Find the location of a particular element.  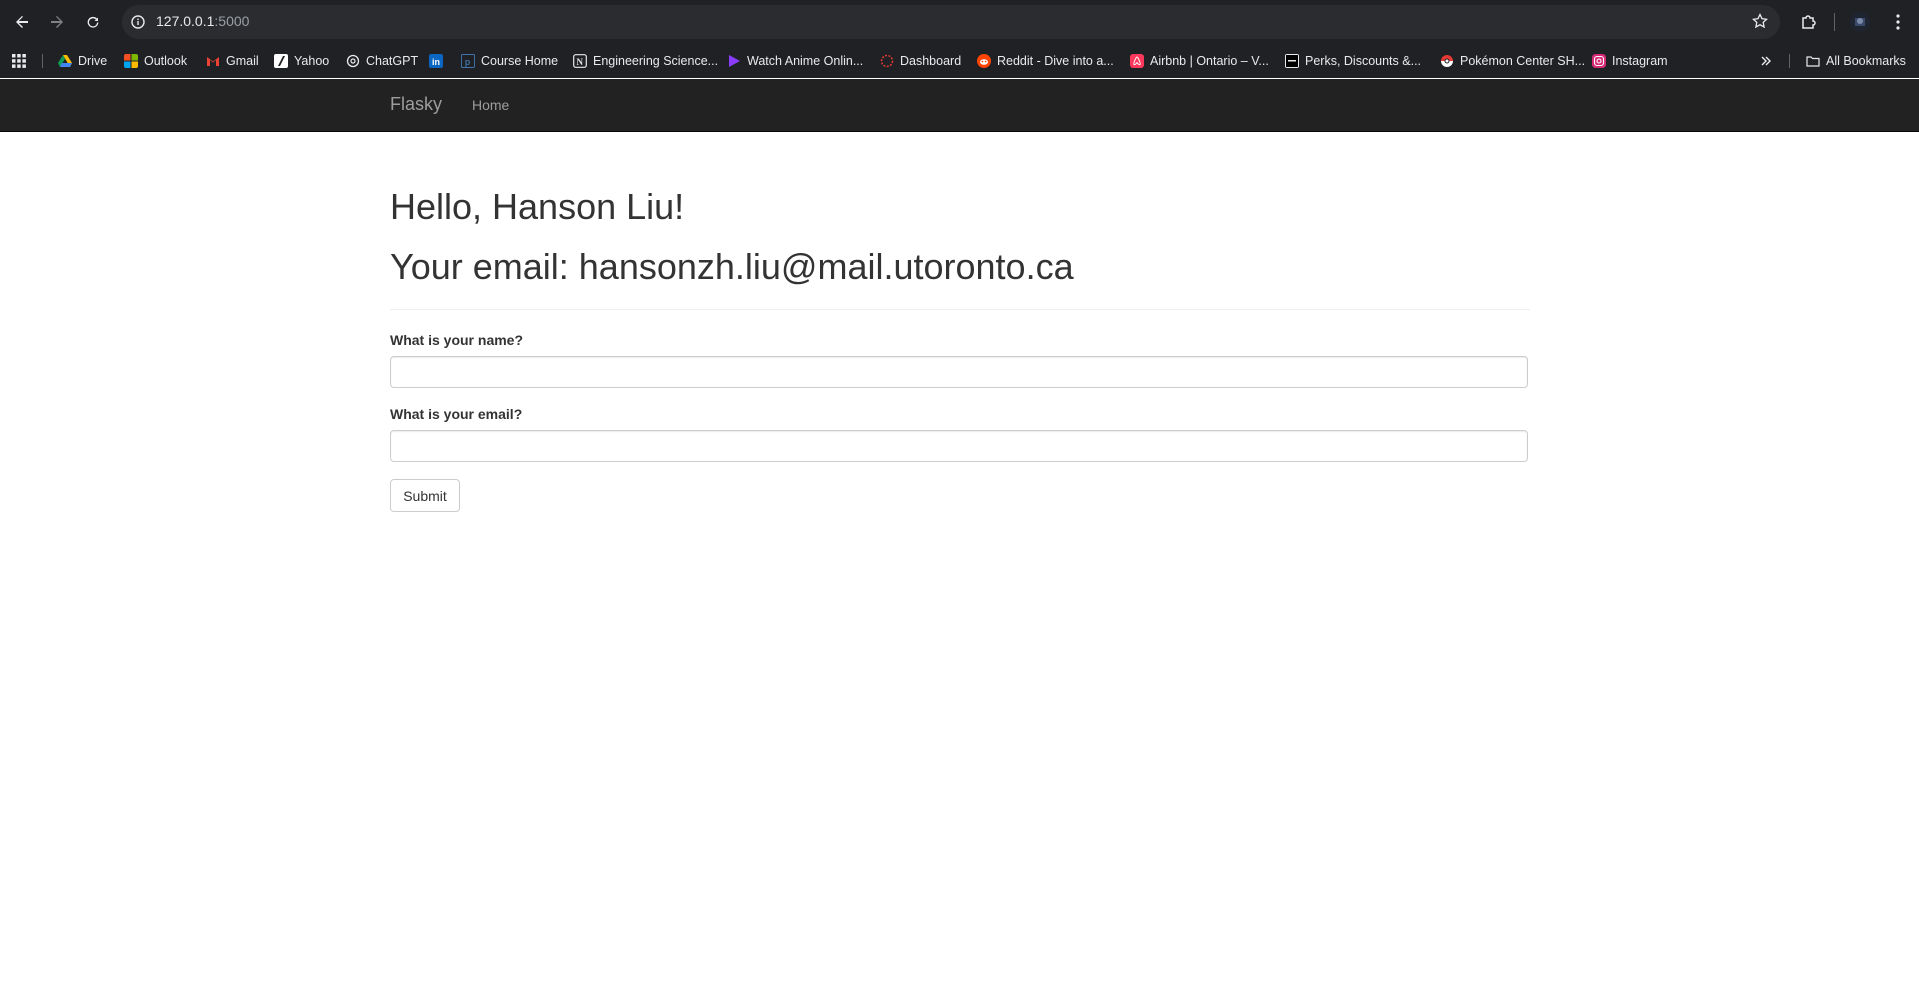

extensions-button is located at coordinates (1809, 22).